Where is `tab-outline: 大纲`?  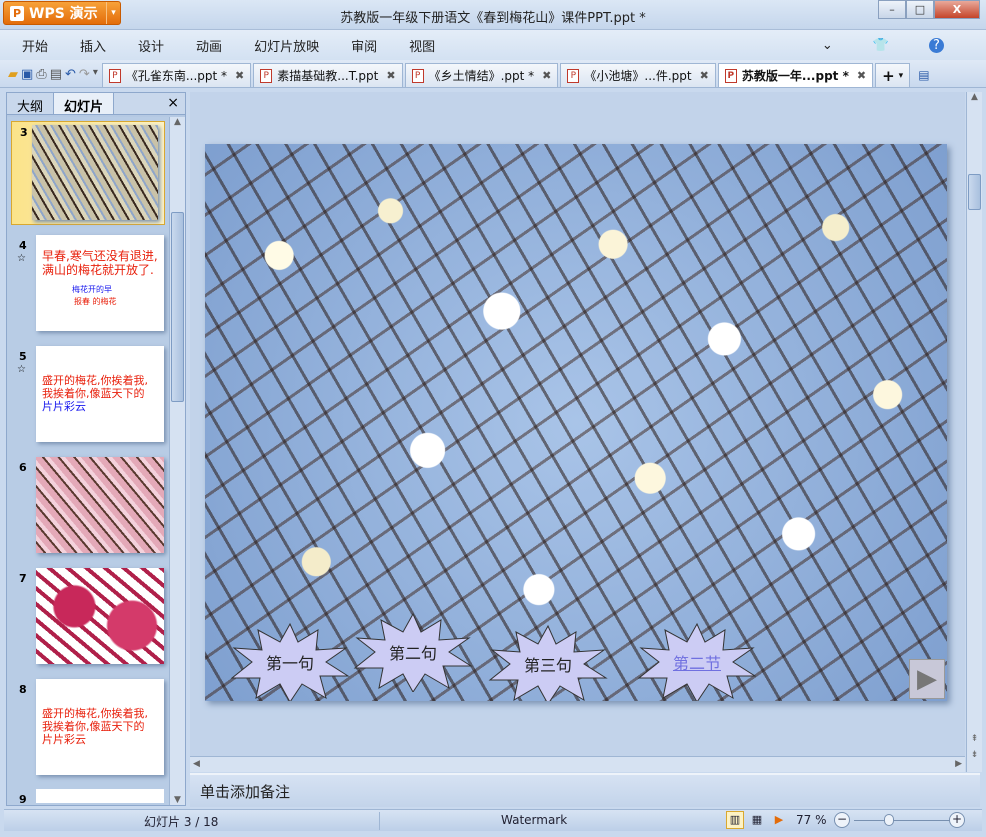
tab-outline: 大纲 is located at coordinates (31, 104).